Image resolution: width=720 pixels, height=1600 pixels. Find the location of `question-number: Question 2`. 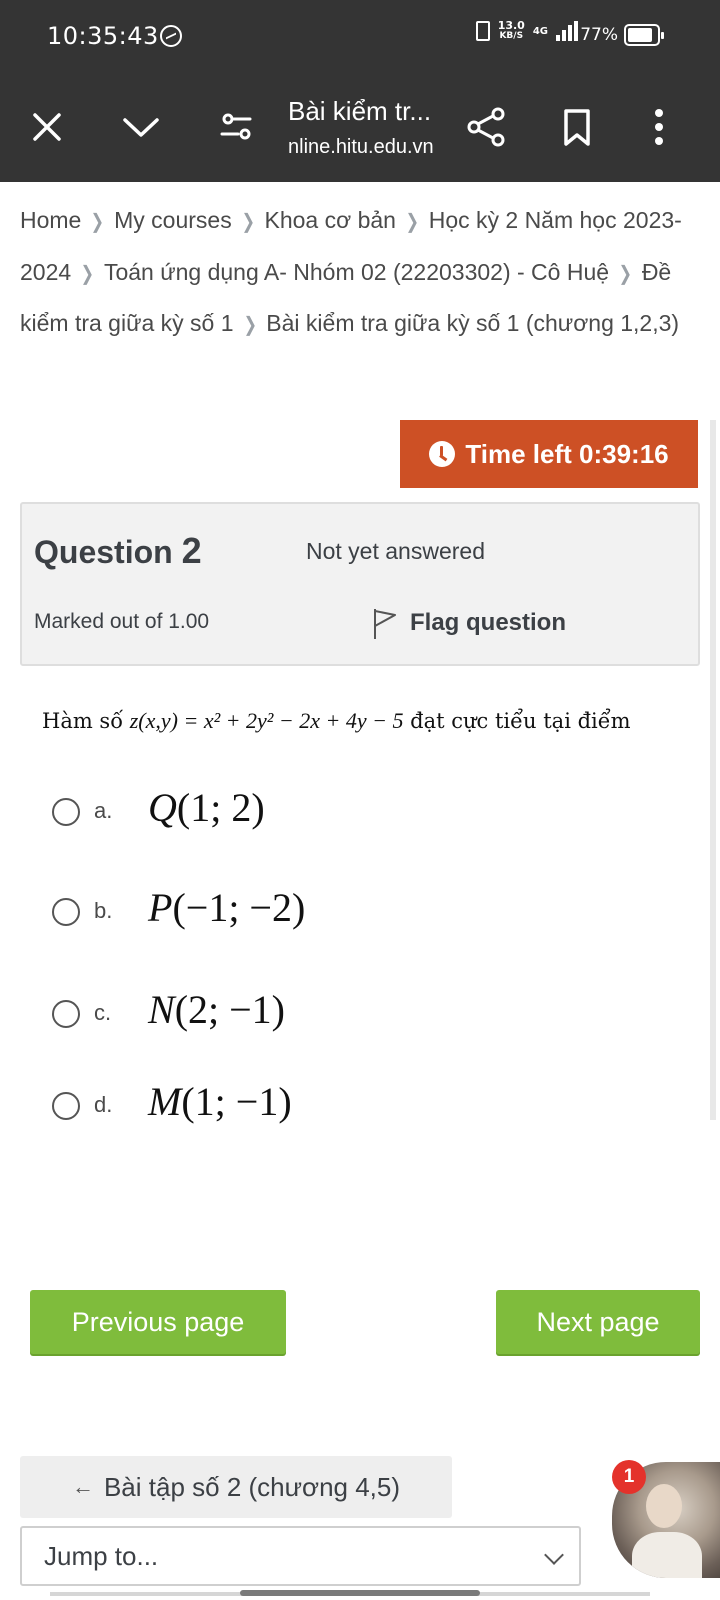

question-number: Question 2 is located at coordinates (118, 551).